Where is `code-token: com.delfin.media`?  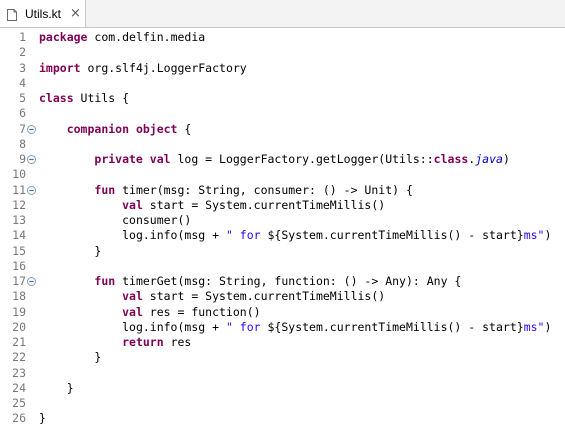
code-token: com.delfin.media is located at coordinates (150, 37).